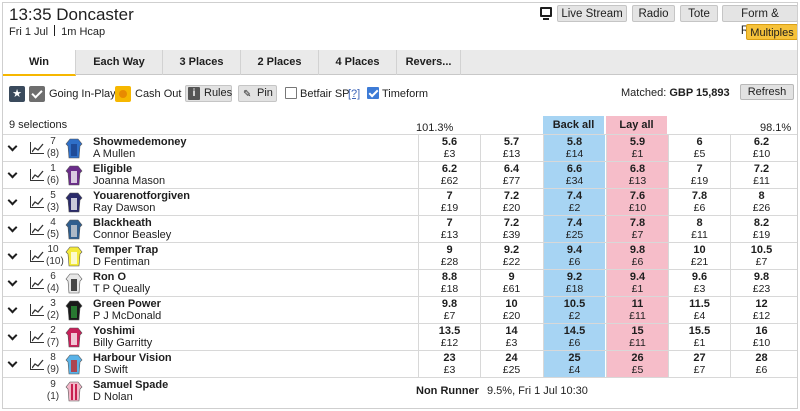  I want to click on back-price-cell: 8.8 £18, so click(449, 283).